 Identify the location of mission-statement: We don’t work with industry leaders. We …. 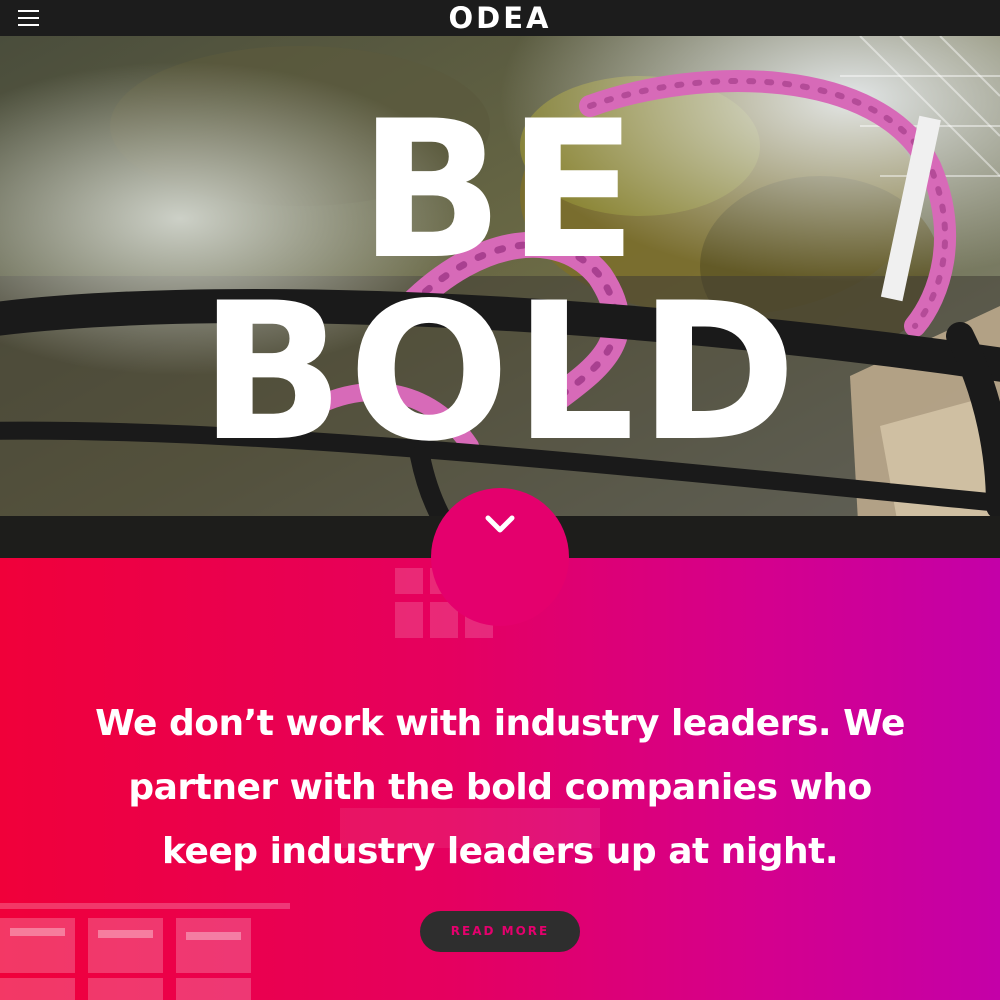
(500, 787).